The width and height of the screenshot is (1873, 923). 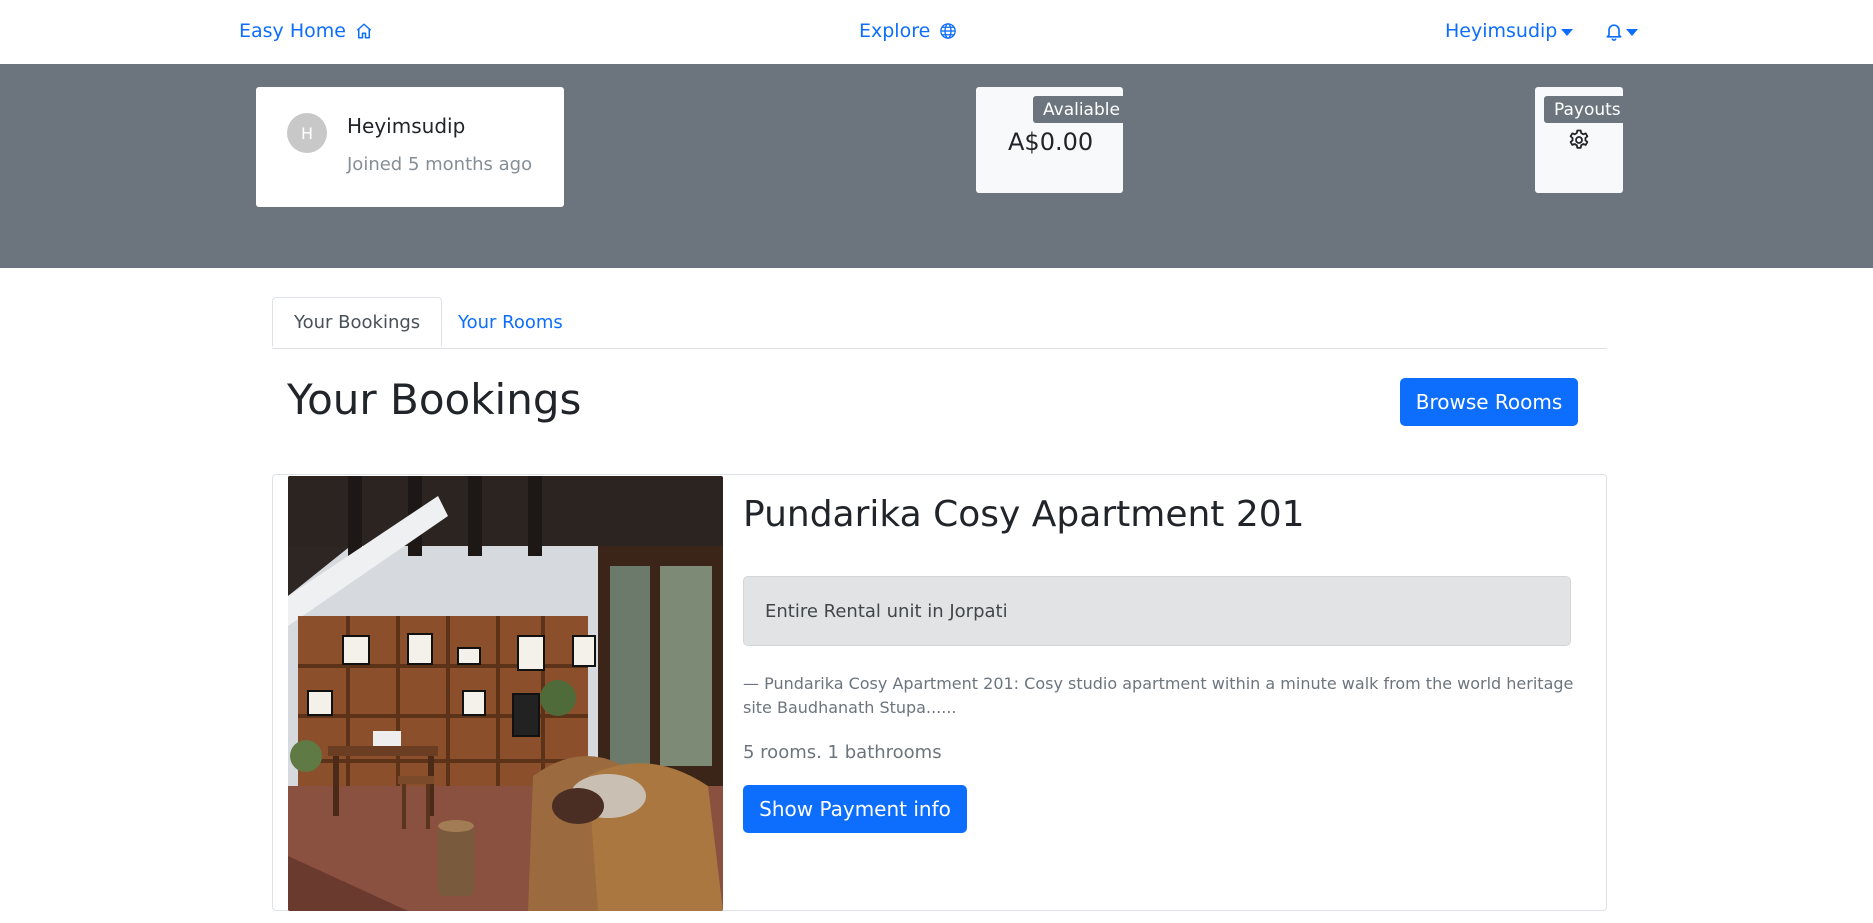 I want to click on top-navbar: Easy Home Explore Heyimsudip, so click(x=936, y=32).